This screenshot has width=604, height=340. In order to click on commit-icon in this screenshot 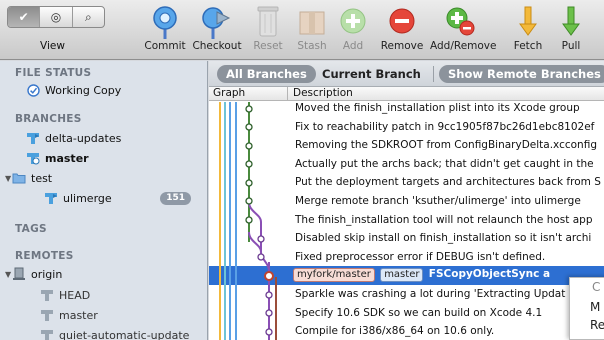, I will do `click(165, 22)`.